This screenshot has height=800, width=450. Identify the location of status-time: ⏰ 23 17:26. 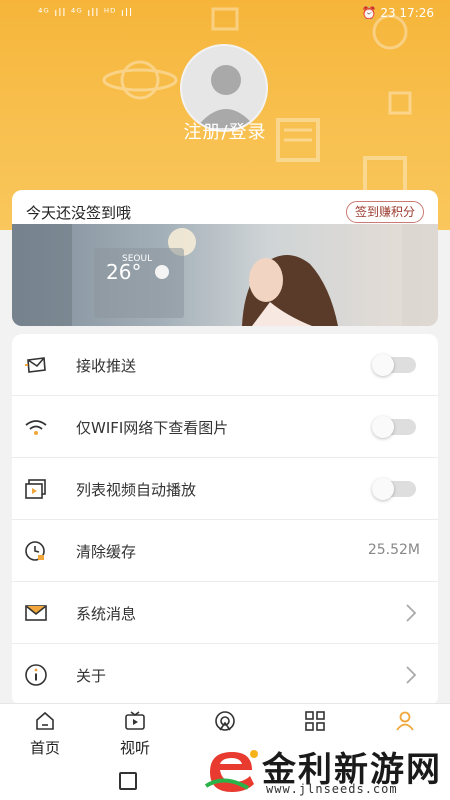
(397, 13).